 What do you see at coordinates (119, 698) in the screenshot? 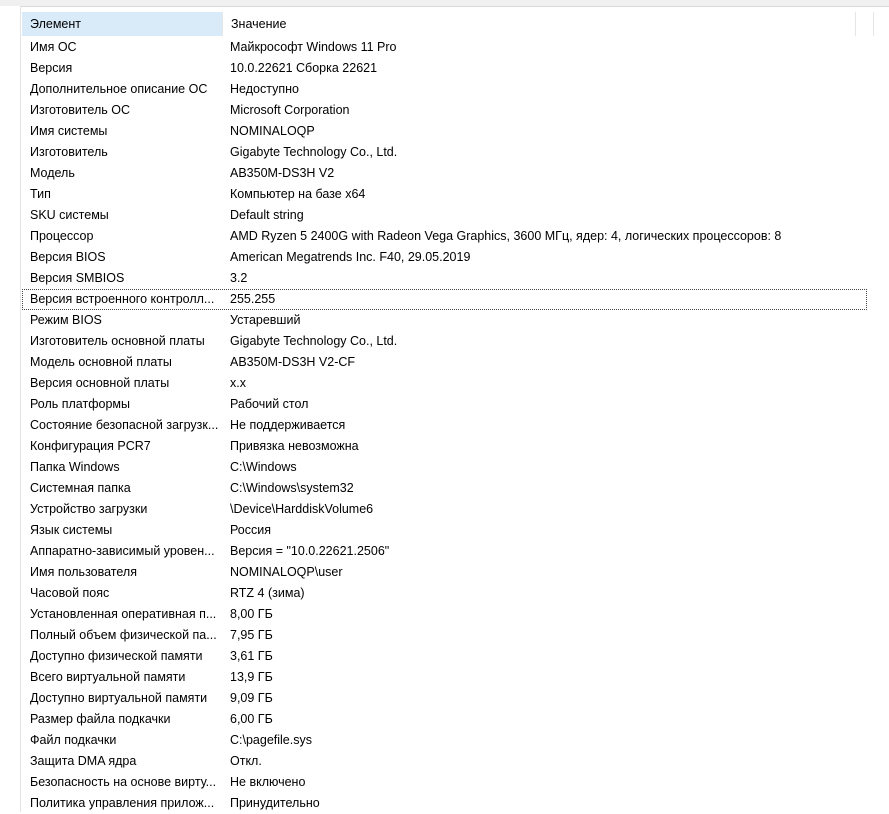
I see `row-element-name: Доступно виртуальной памяти` at bounding box center [119, 698].